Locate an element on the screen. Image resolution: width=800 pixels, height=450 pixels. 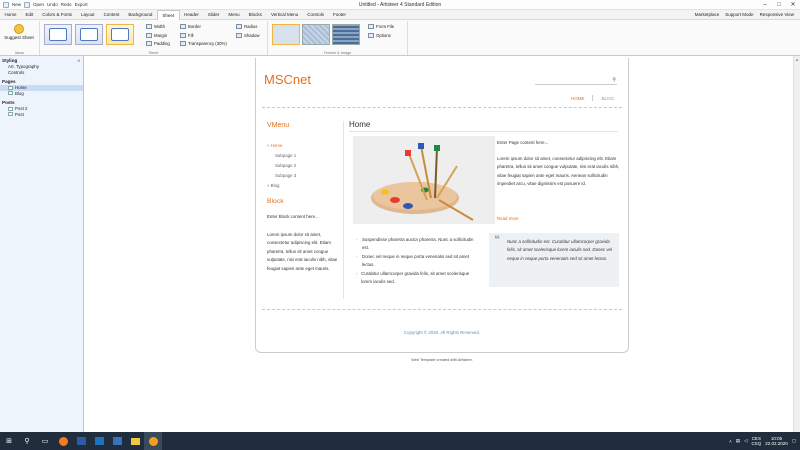
tab-menu: Menu is located at coordinates (234, 15).